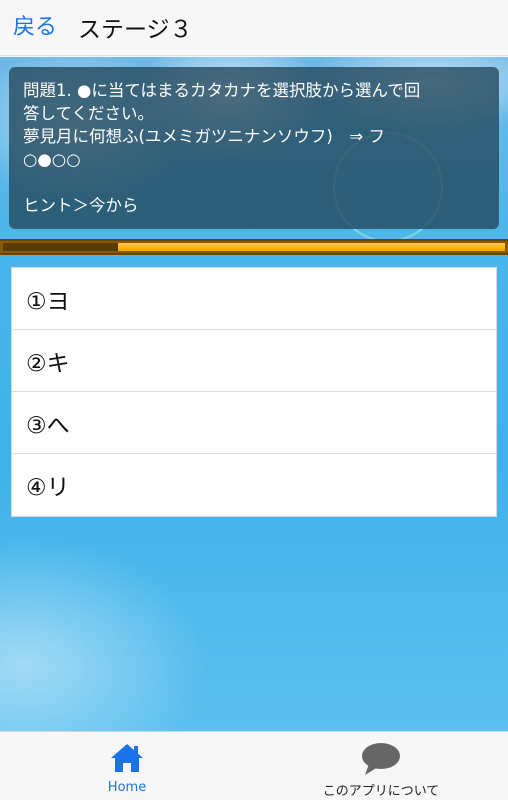 The width and height of the screenshot is (508, 800). Describe the element at coordinates (254, 423) in the screenshot. I see `choice-3: ③へ` at that location.